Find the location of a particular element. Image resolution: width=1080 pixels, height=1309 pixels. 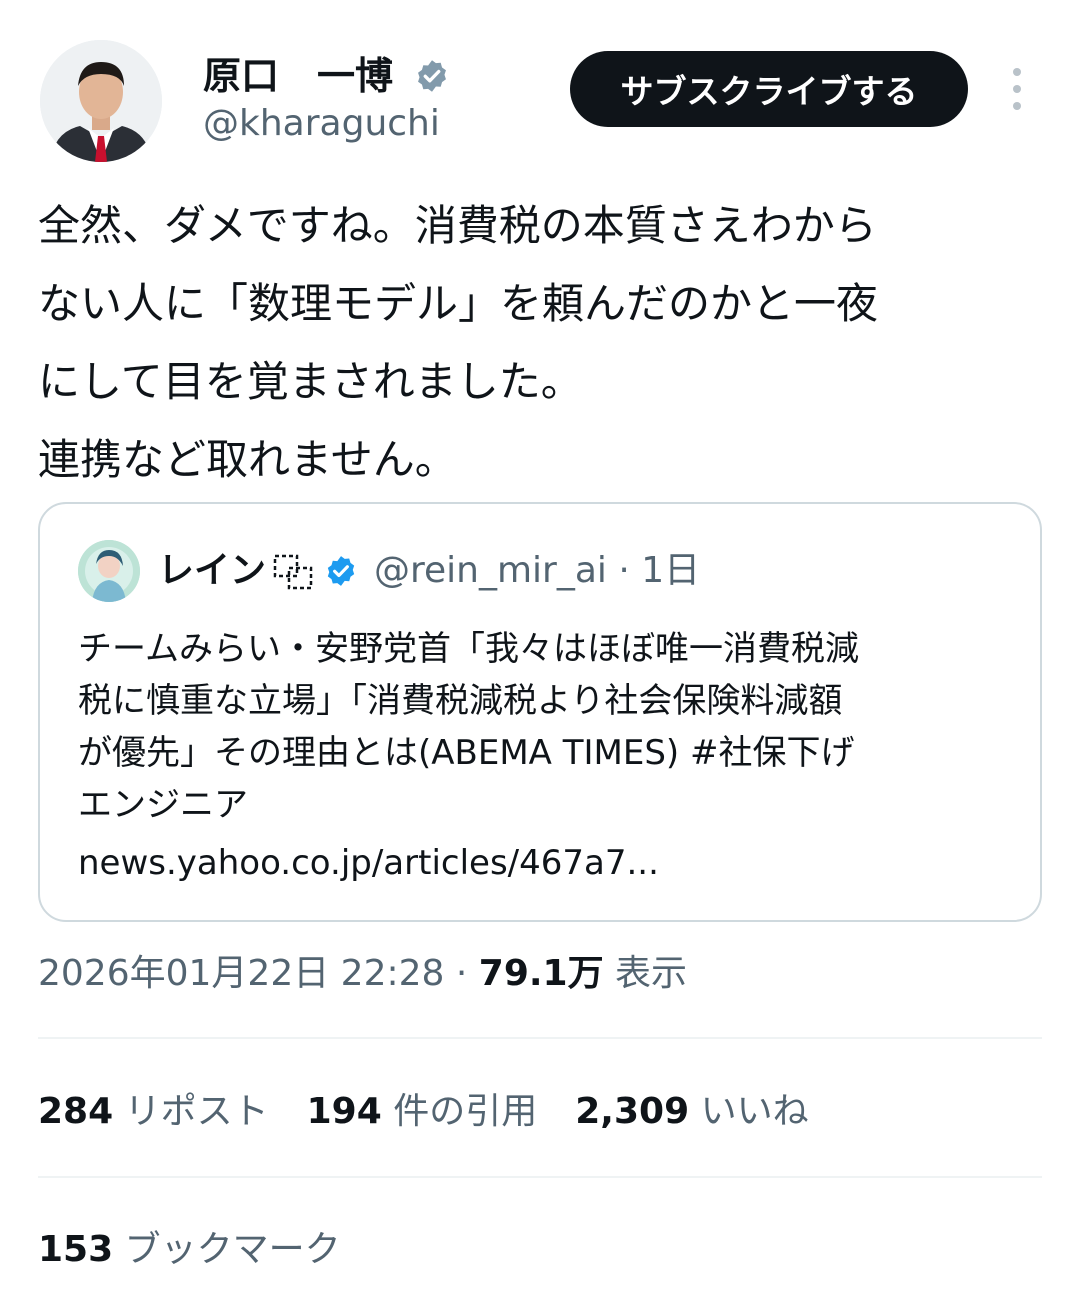

quotes-count: 194 is located at coordinates (344, 1111).